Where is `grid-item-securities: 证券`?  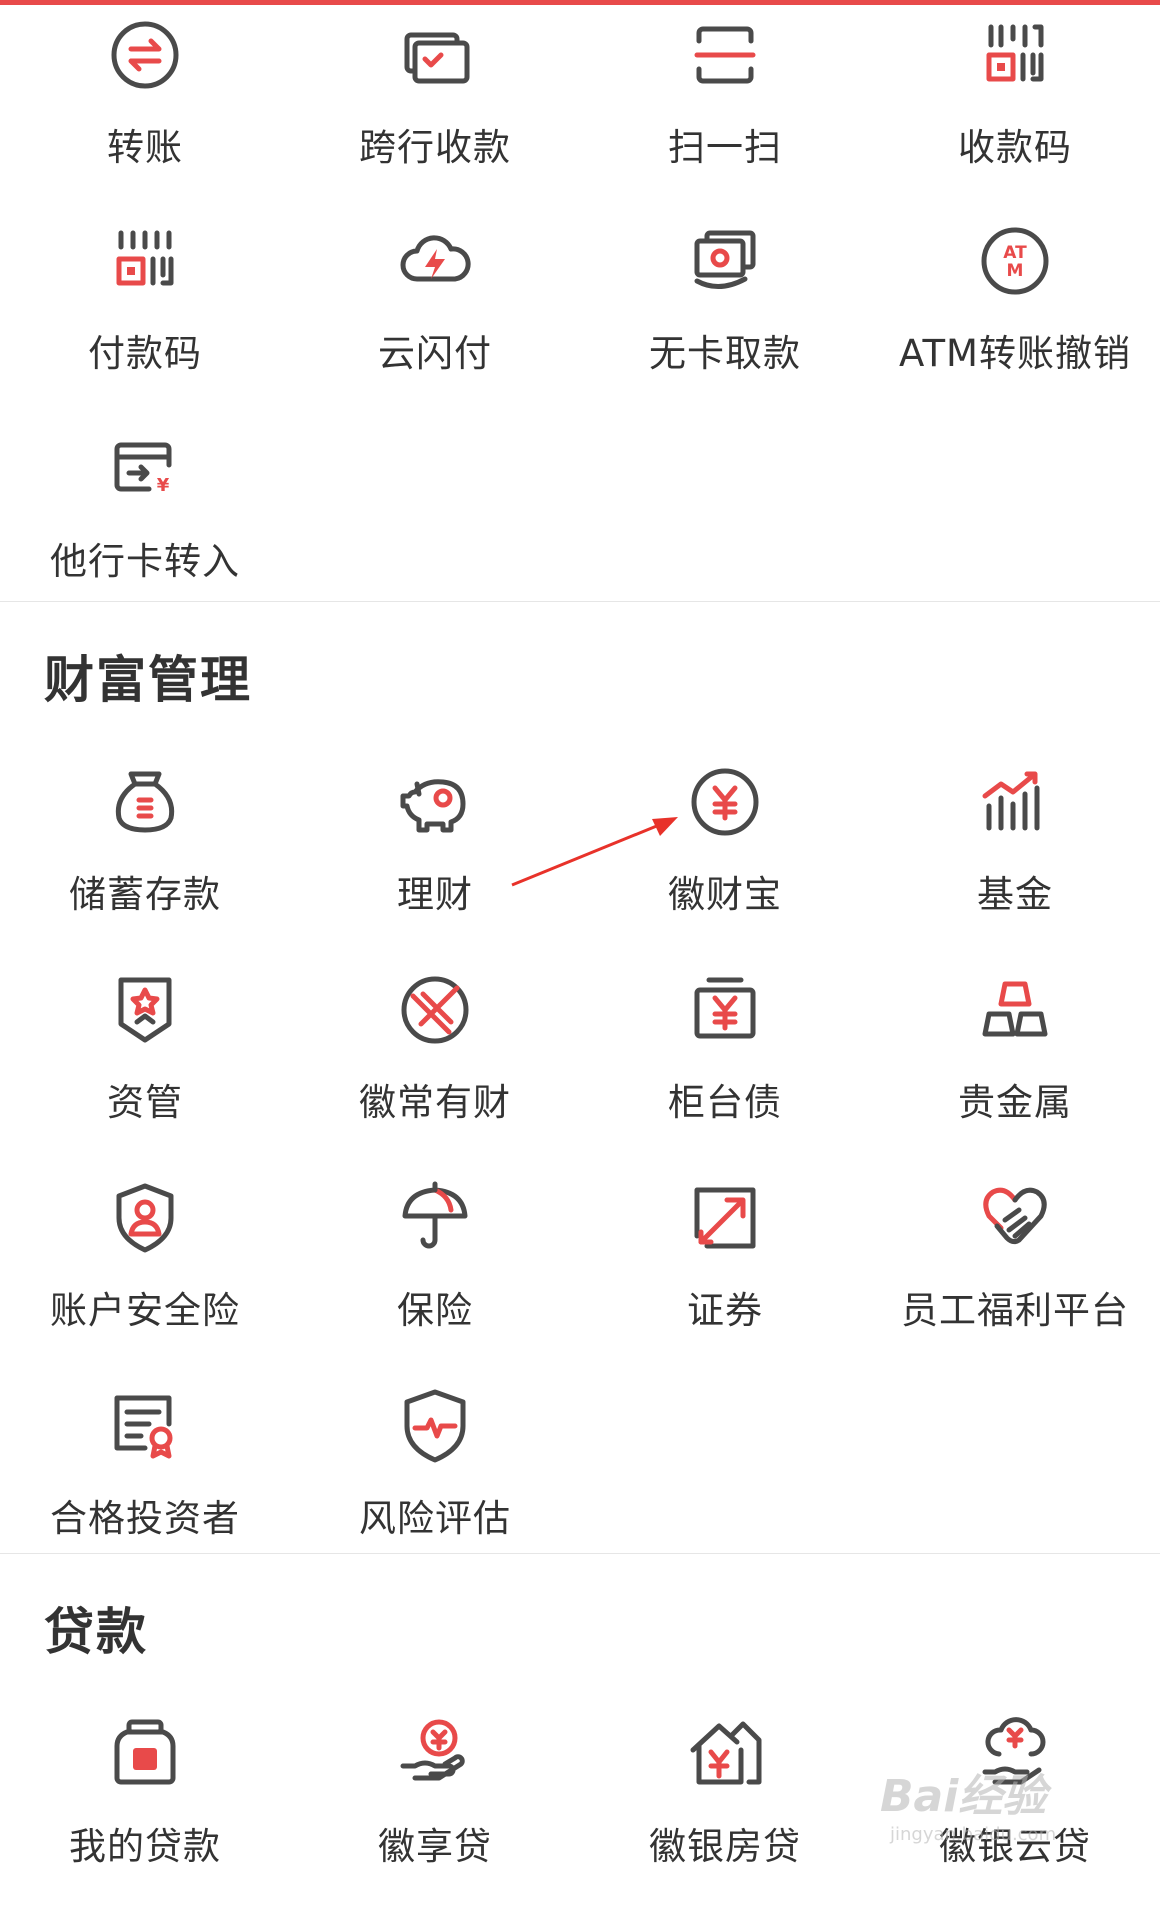 grid-item-securities: 证券 is located at coordinates (725, 1278).